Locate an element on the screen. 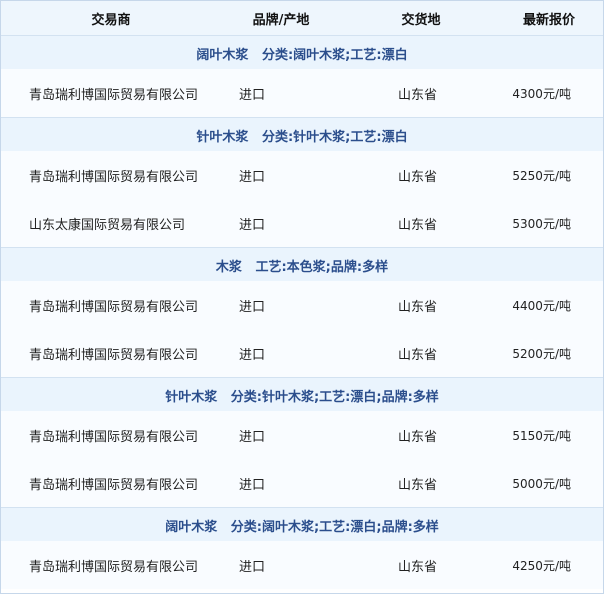 This screenshot has height=594, width=604. category-title: 阔叶木浆 分类:阔叶木浆;工艺:漂白 is located at coordinates (302, 53).